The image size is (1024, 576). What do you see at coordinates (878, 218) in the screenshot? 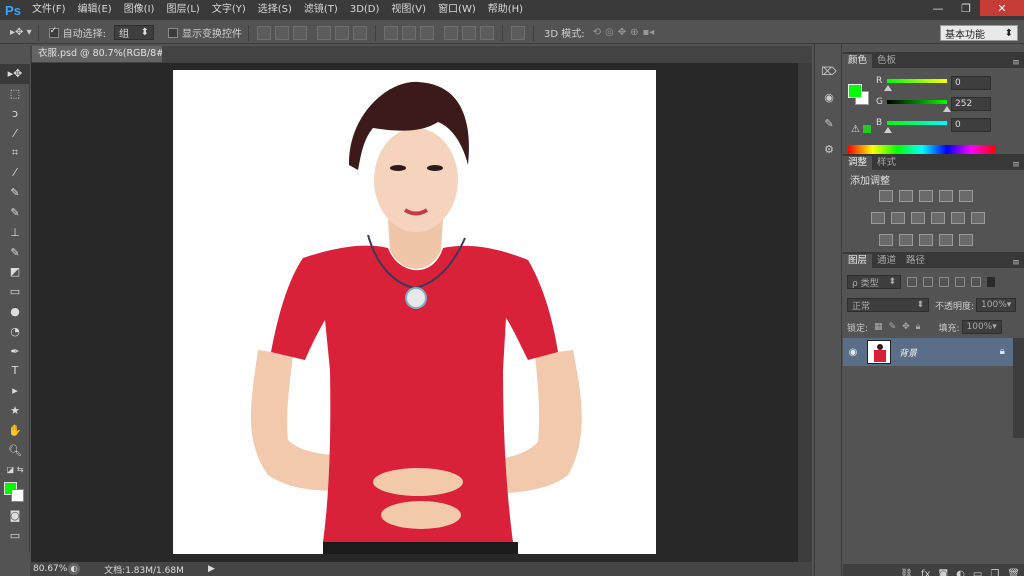
I see `hue-saturation-icon` at bounding box center [878, 218].